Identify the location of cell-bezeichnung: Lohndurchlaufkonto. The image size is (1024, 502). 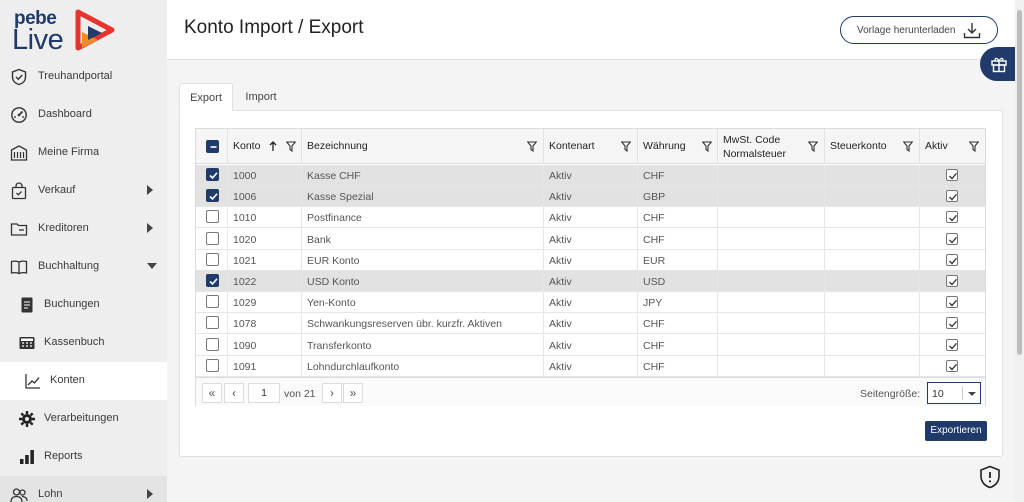
(423, 366).